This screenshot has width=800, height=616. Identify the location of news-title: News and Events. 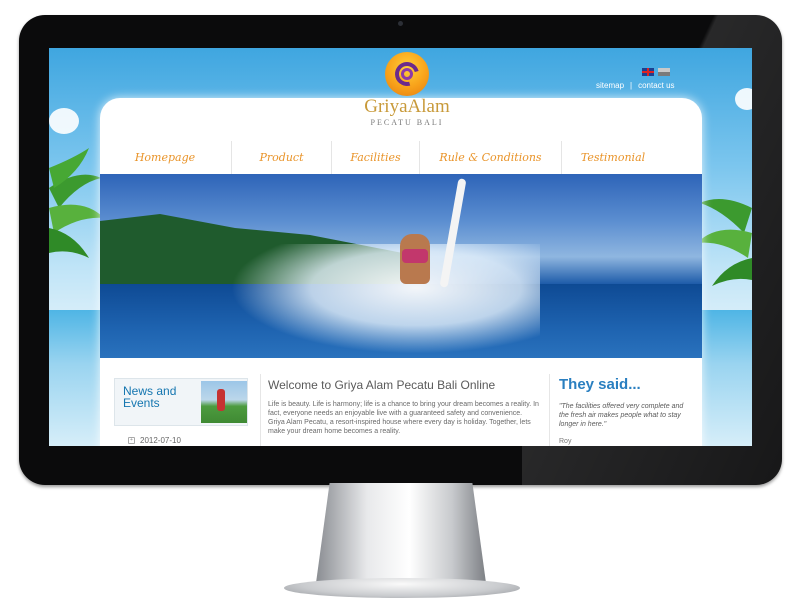
(150, 397).